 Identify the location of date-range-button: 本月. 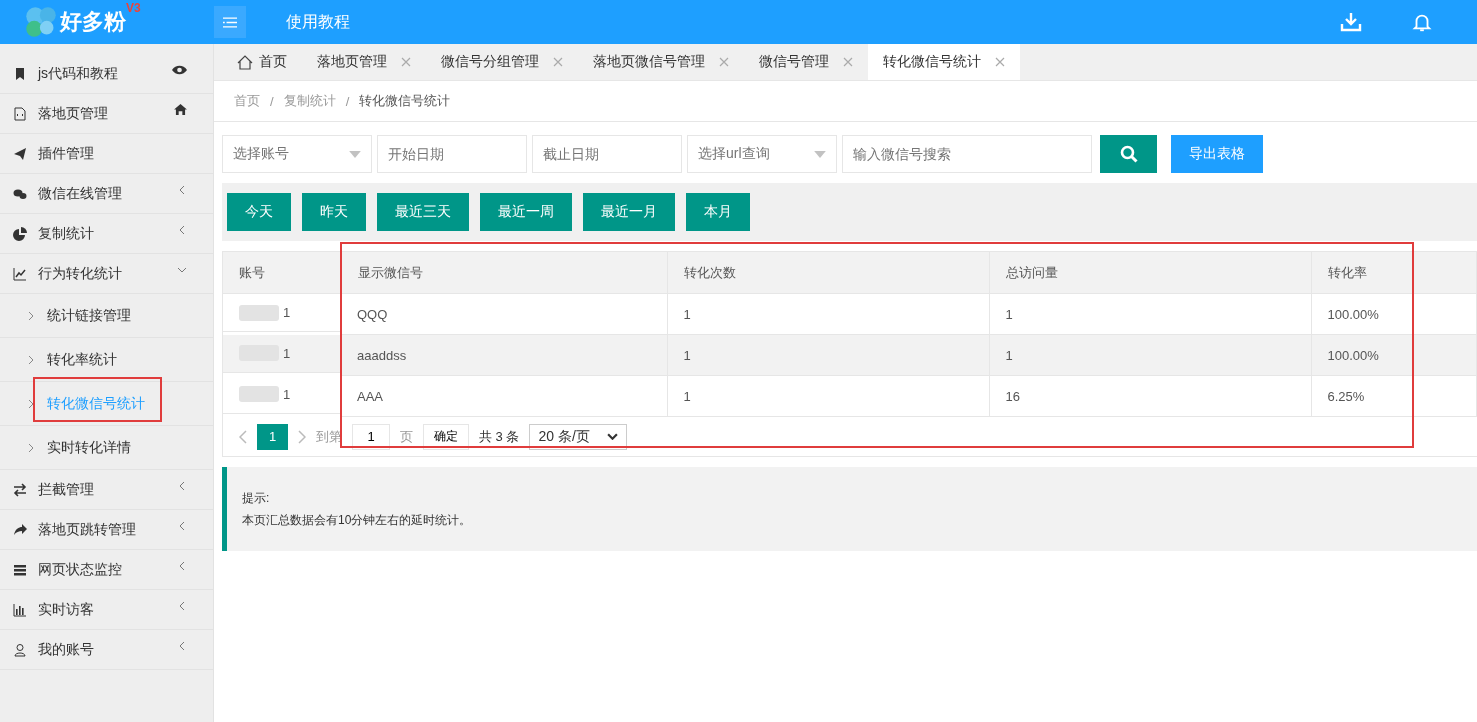
(718, 212).